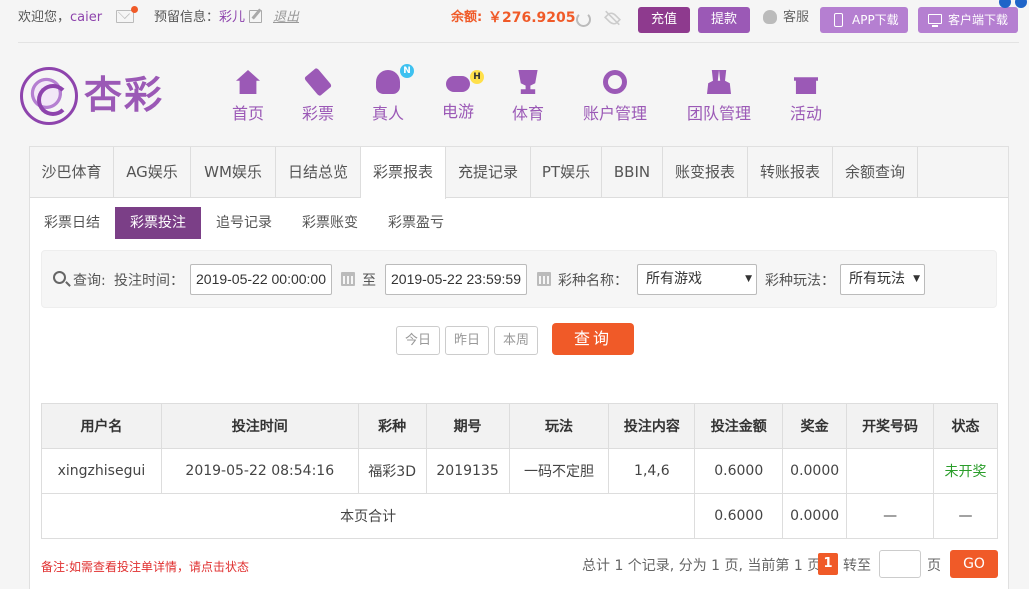  Describe the element at coordinates (248, 97) in the screenshot. I see `nav-home: 首页` at that location.